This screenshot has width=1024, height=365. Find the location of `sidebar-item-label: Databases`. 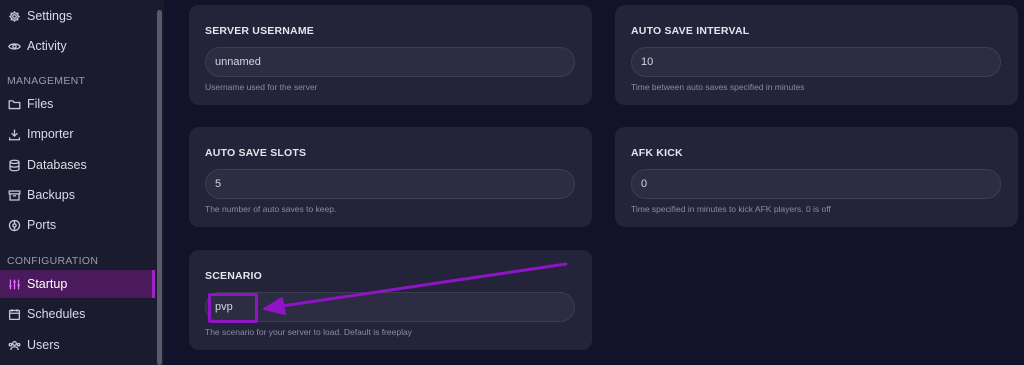

sidebar-item-label: Databases is located at coordinates (57, 165).